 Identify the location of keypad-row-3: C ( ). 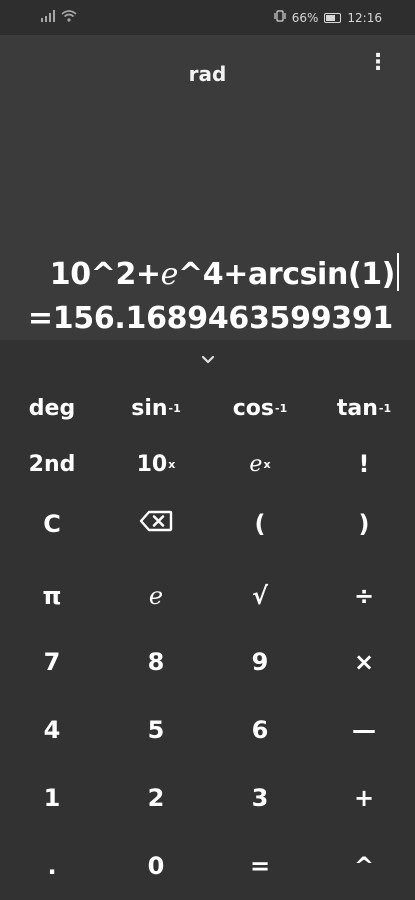
(207, 524).